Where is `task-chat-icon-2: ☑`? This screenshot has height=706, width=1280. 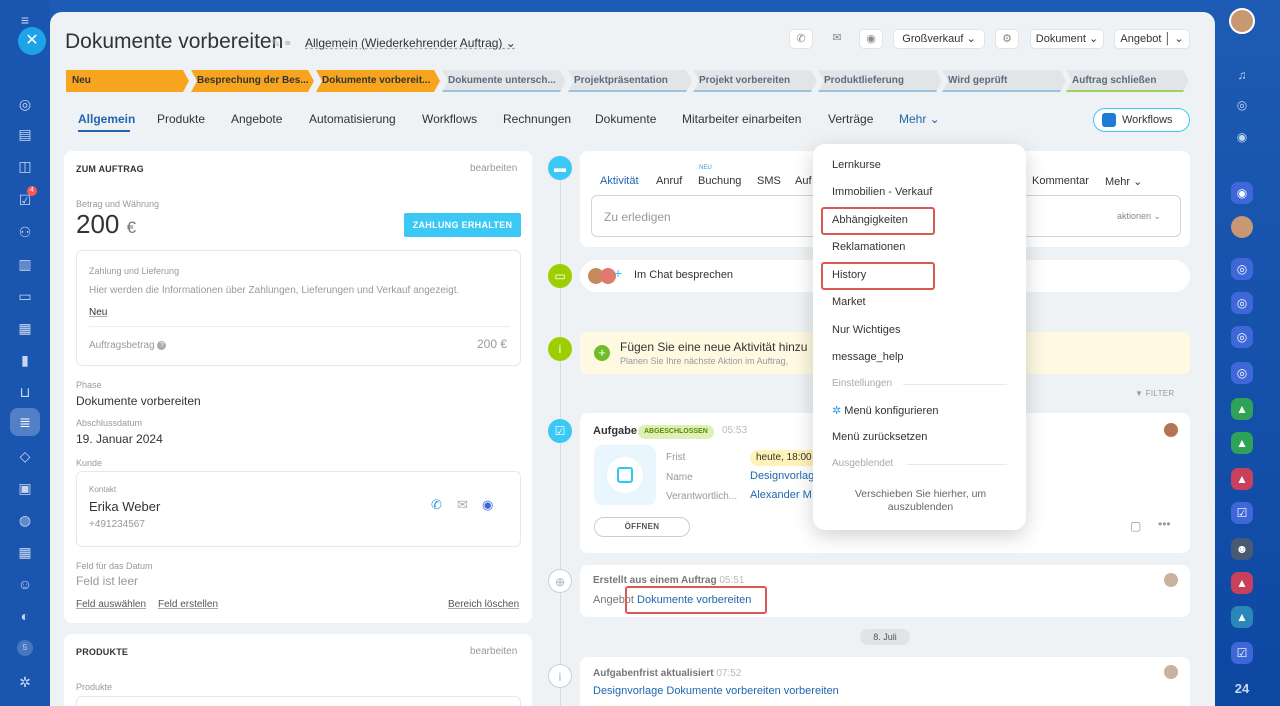 task-chat-icon-2: ☑ is located at coordinates (1242, 653).